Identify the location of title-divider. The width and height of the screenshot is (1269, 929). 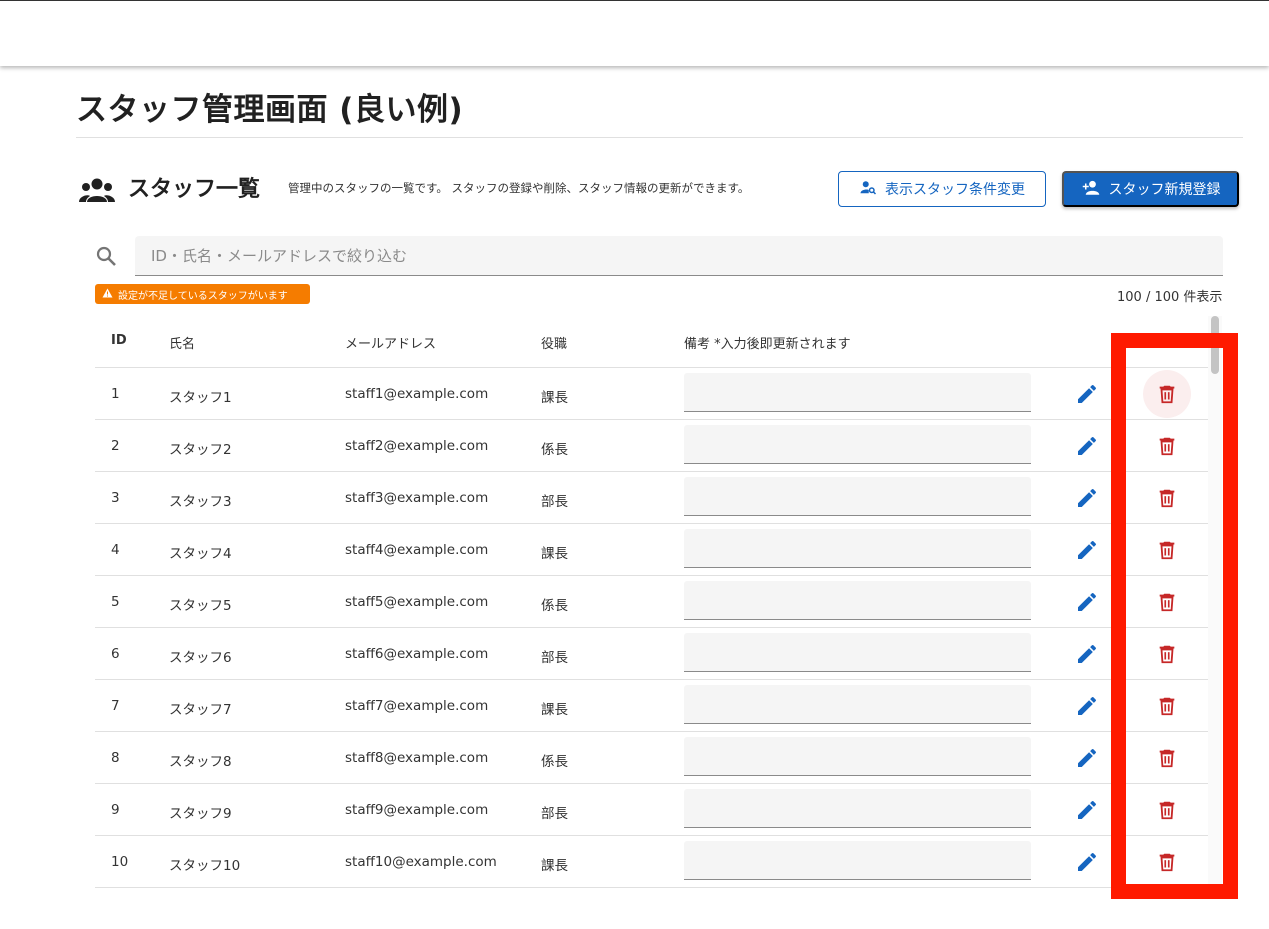
(659, 137).